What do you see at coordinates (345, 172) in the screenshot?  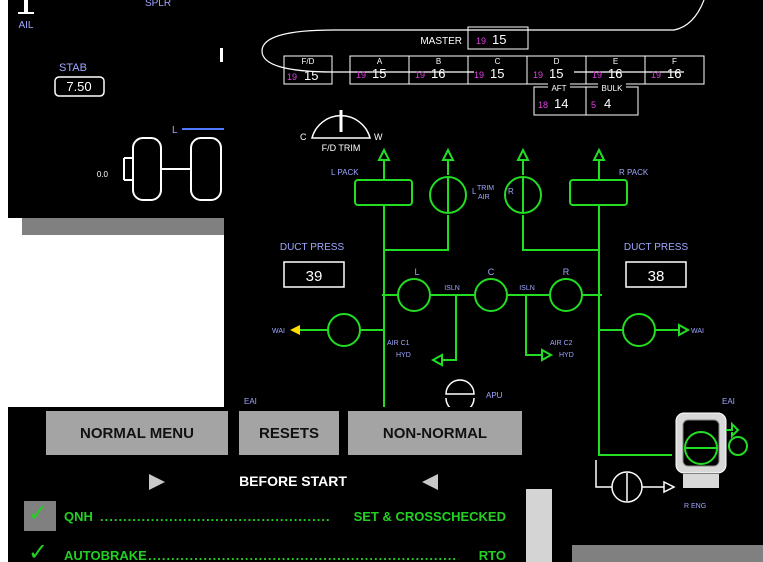 I see `l-pack-label: L PACK` at bounding box center [345, 172].